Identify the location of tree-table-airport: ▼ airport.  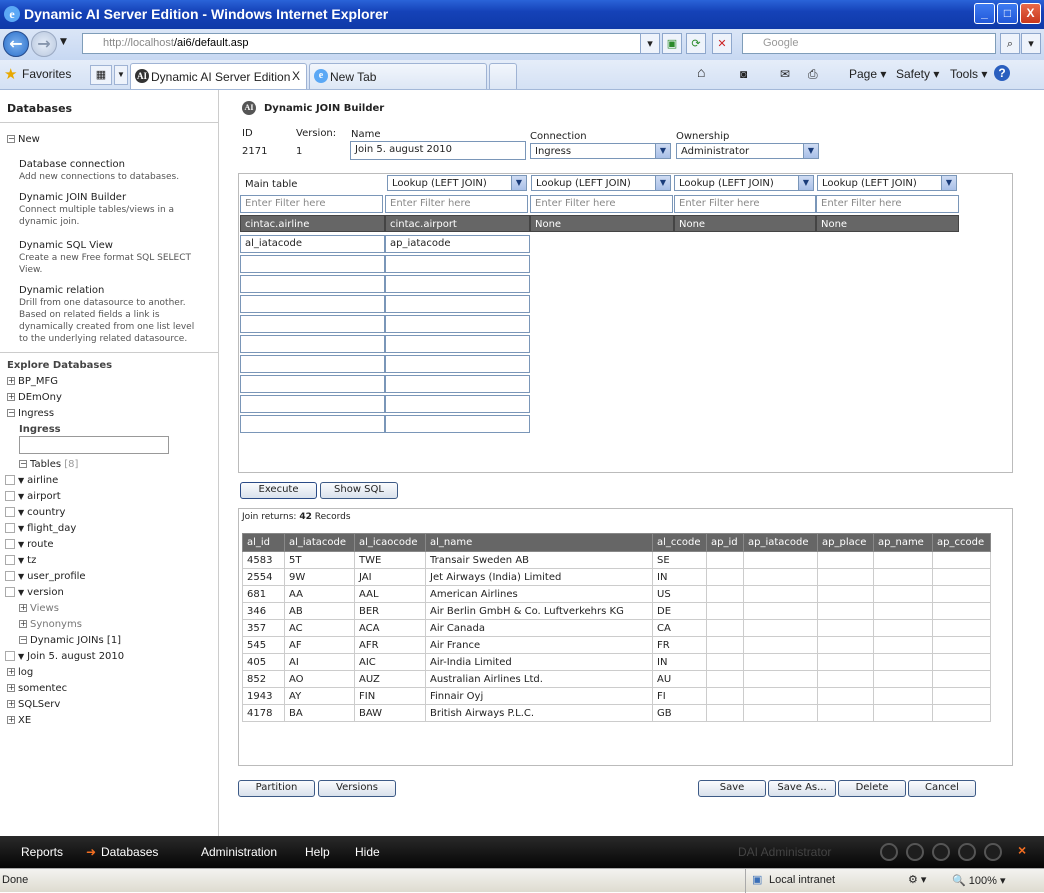
(33, 496).